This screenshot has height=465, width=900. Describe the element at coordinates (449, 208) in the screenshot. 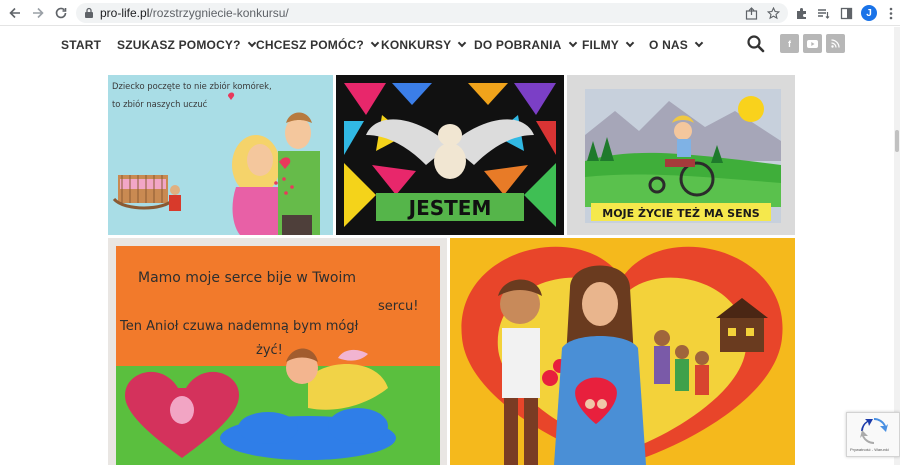

I see `drawing-caption: JESTEM` at that location.